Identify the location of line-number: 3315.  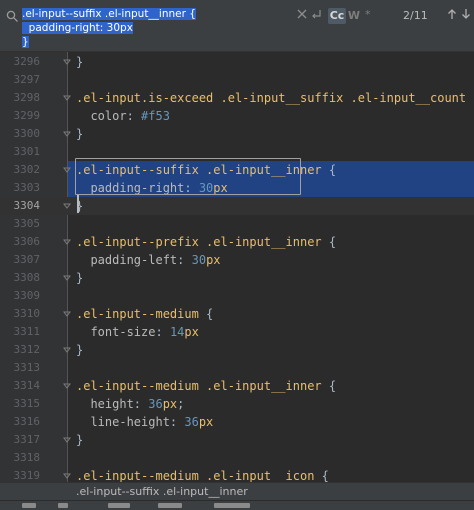
(27, 403).